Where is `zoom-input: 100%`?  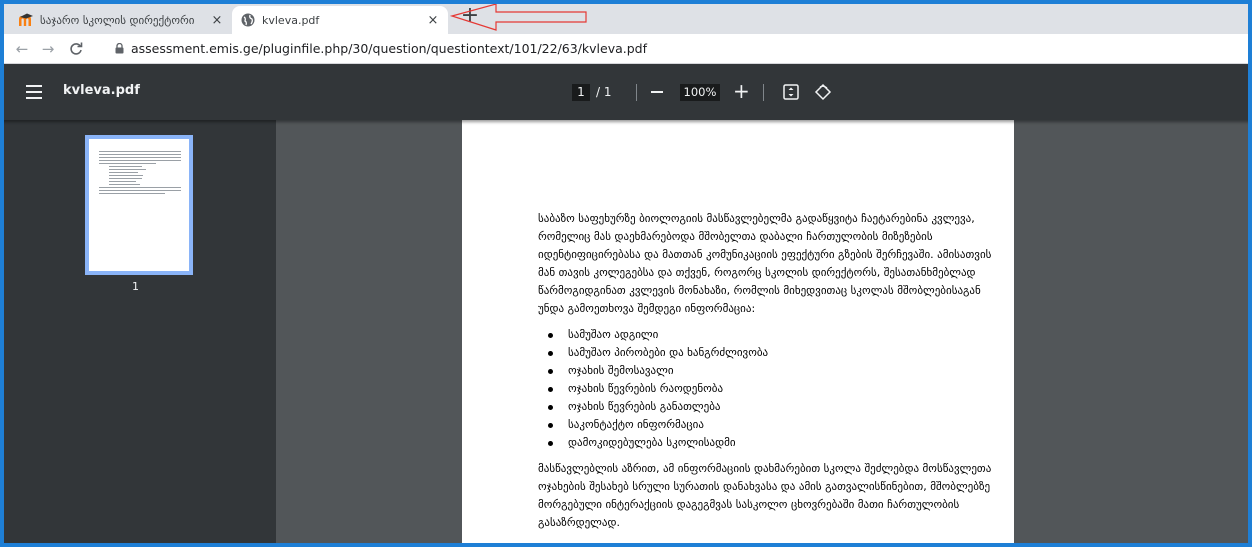 zoom-input: 100% is located at coordinates (700, 92).